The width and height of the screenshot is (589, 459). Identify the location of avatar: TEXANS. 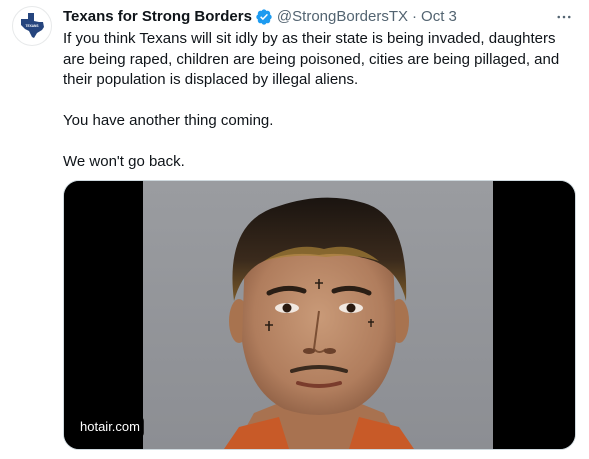
(32, 26).